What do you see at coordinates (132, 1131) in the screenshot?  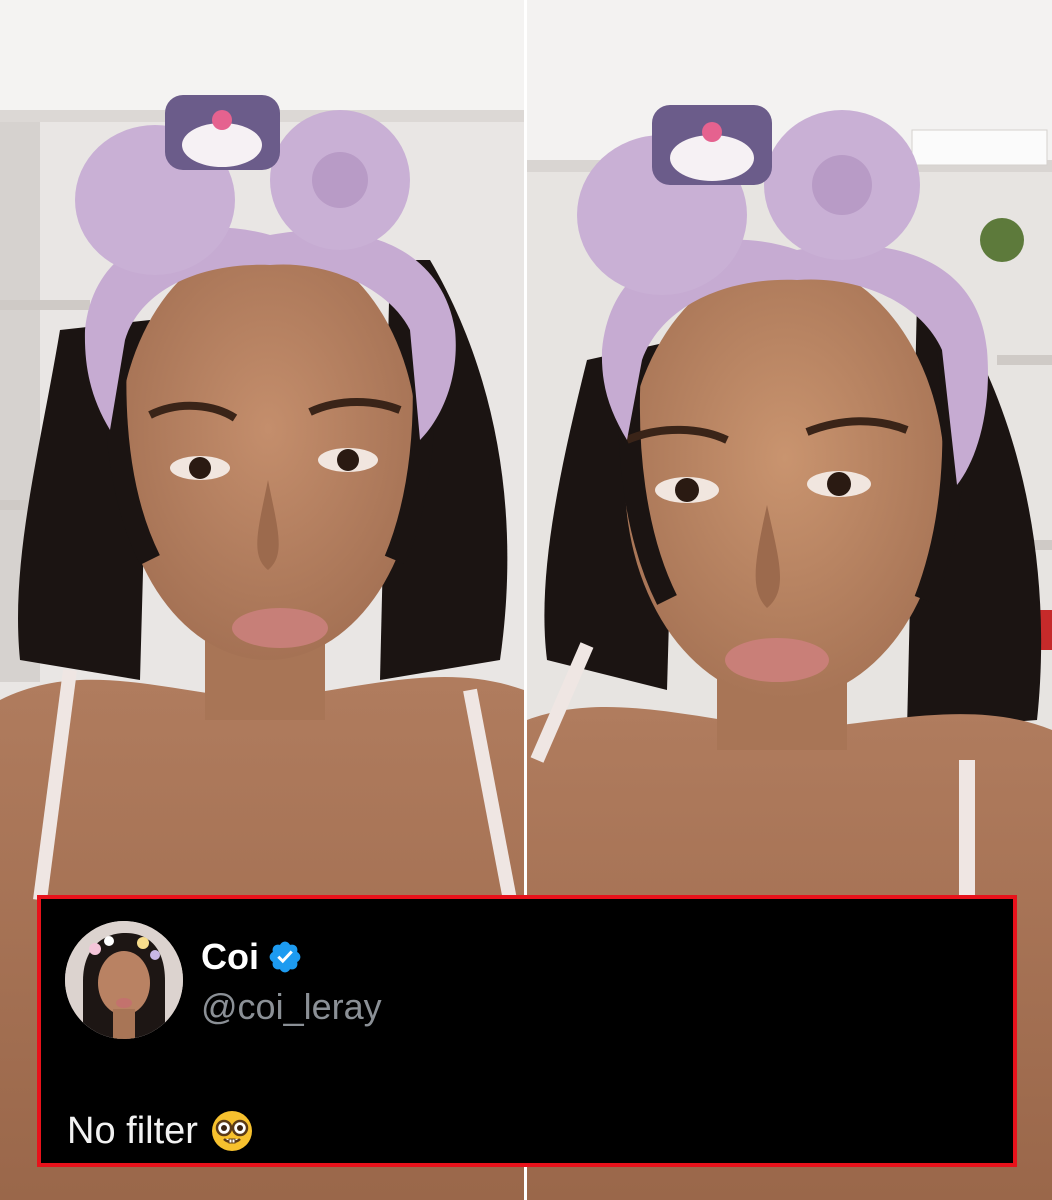 I see `tweet-text: No filter` at bounding box center [132, 1131].